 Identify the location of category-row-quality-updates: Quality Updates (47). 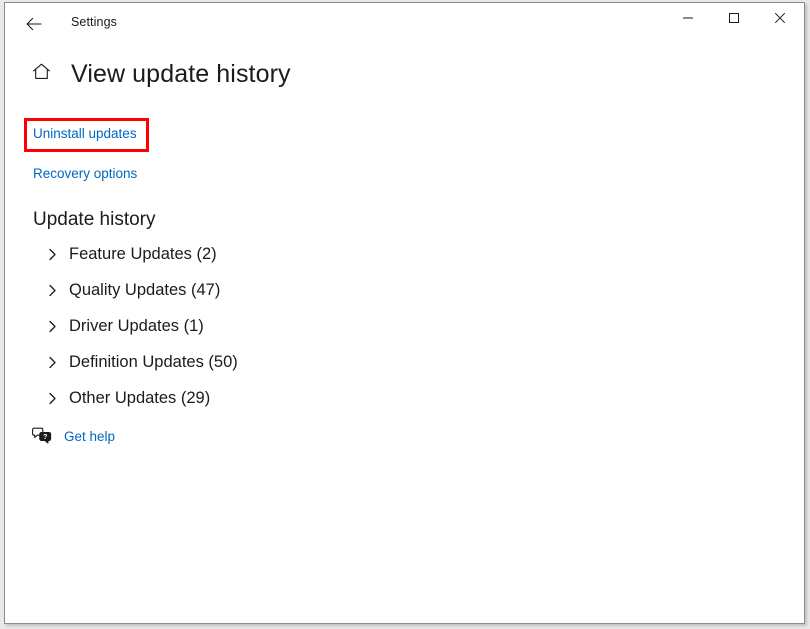
(404, 290).